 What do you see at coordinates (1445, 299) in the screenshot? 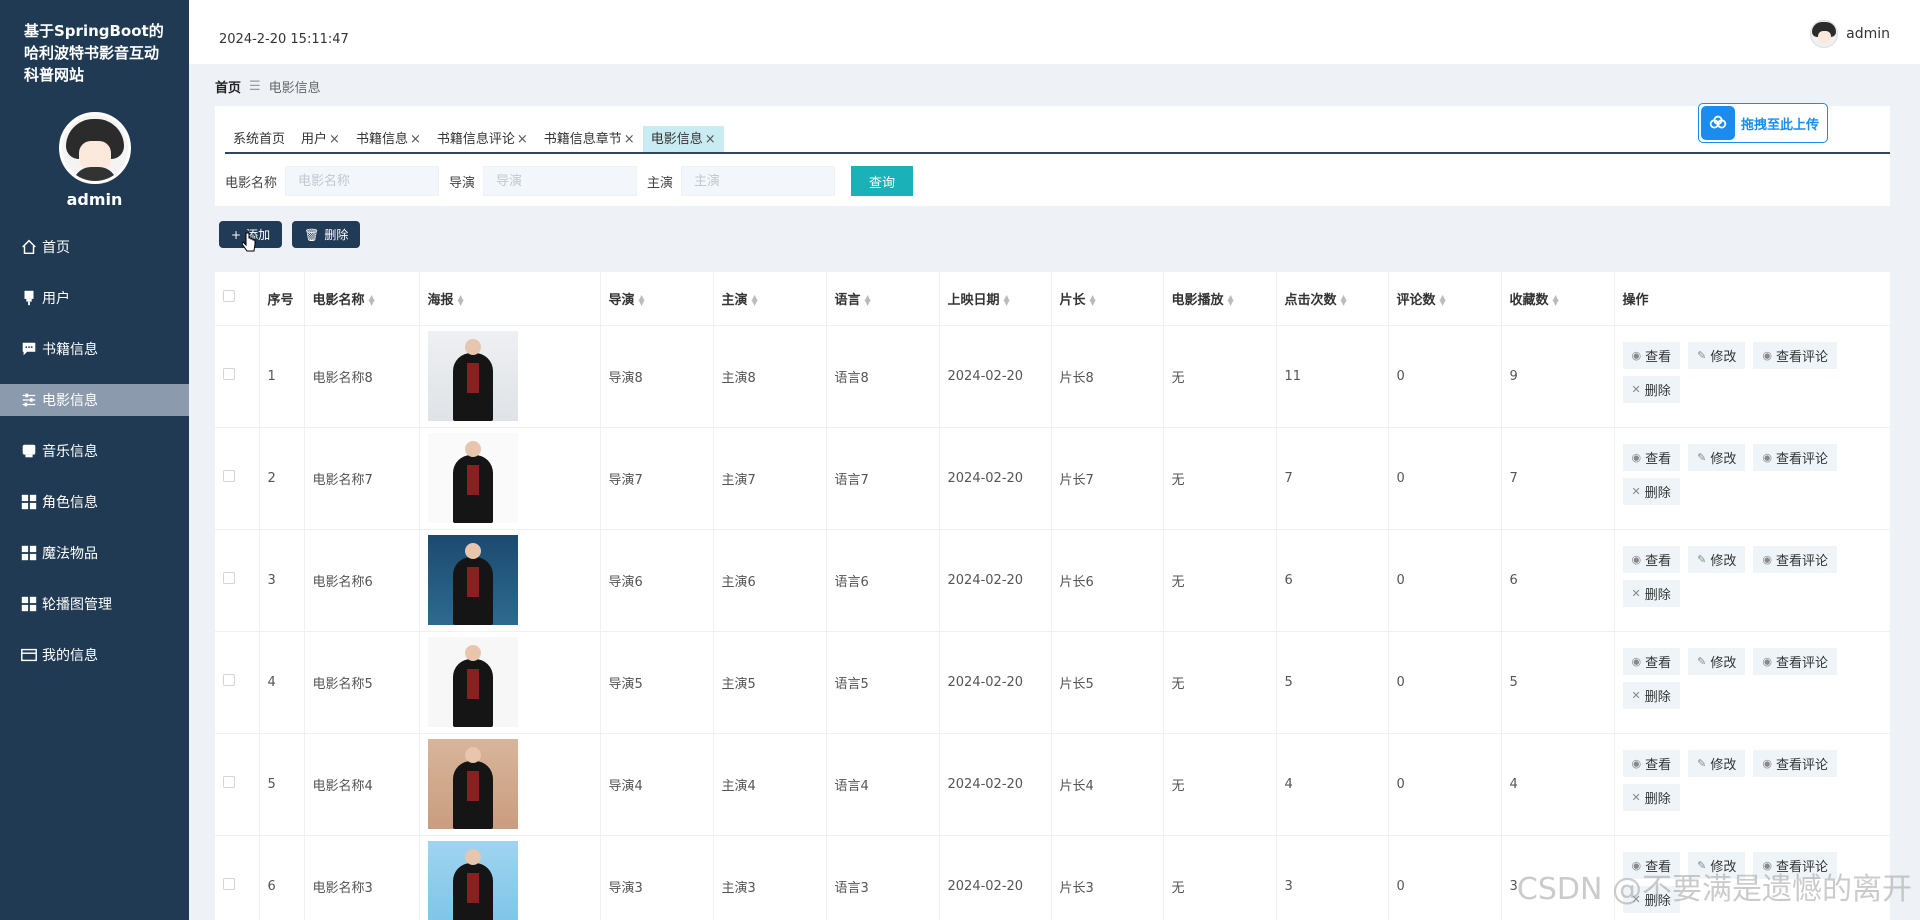
I see `col-header-comments: 评论数 ▲ ▼` at bounding box center [1445, 299].